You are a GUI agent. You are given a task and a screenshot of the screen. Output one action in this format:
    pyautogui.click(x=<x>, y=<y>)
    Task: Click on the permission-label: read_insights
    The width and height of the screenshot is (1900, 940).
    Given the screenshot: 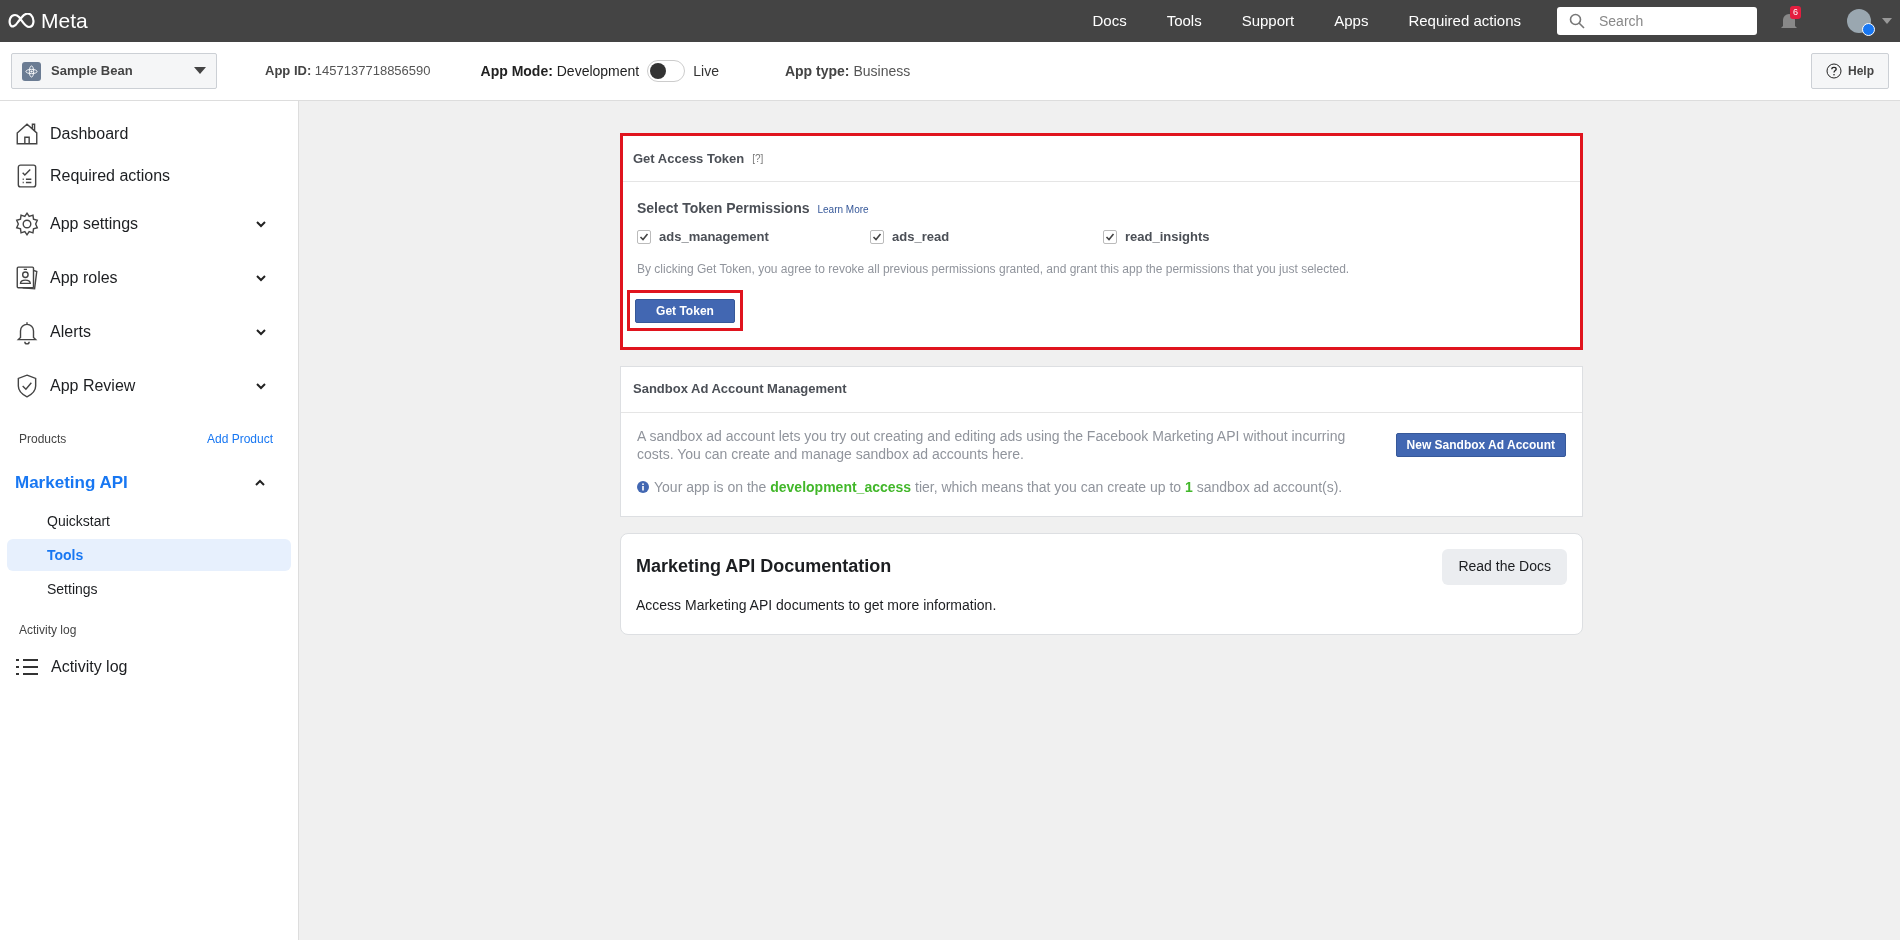 What is the action you would take?
    pyautogui.click(x=1167, y=237)
    